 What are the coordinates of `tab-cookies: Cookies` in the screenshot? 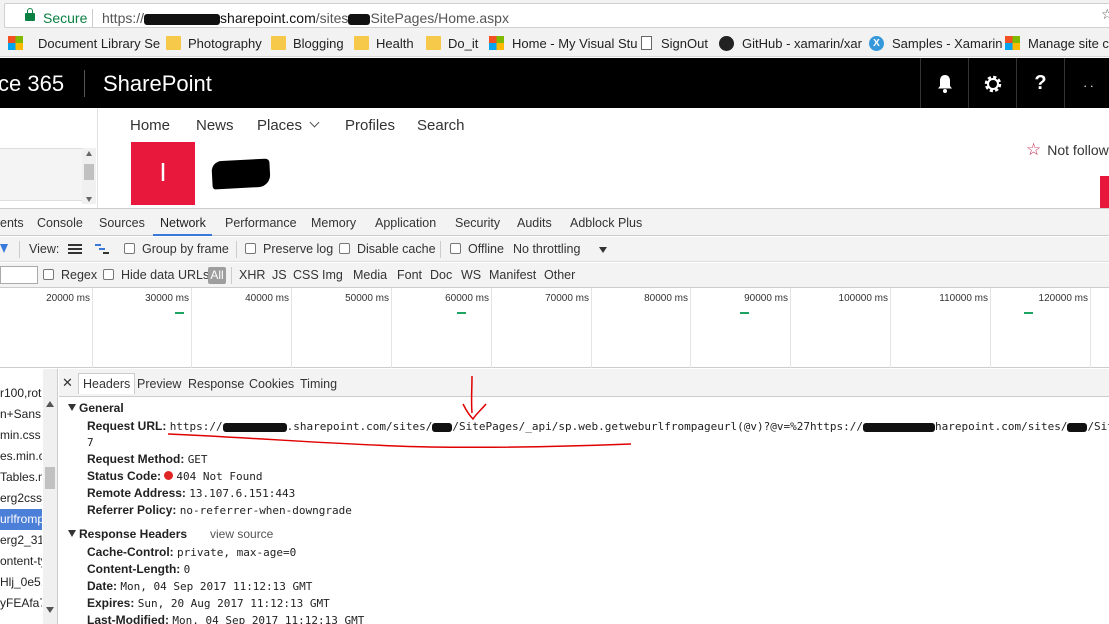 It's located at (271, 384).